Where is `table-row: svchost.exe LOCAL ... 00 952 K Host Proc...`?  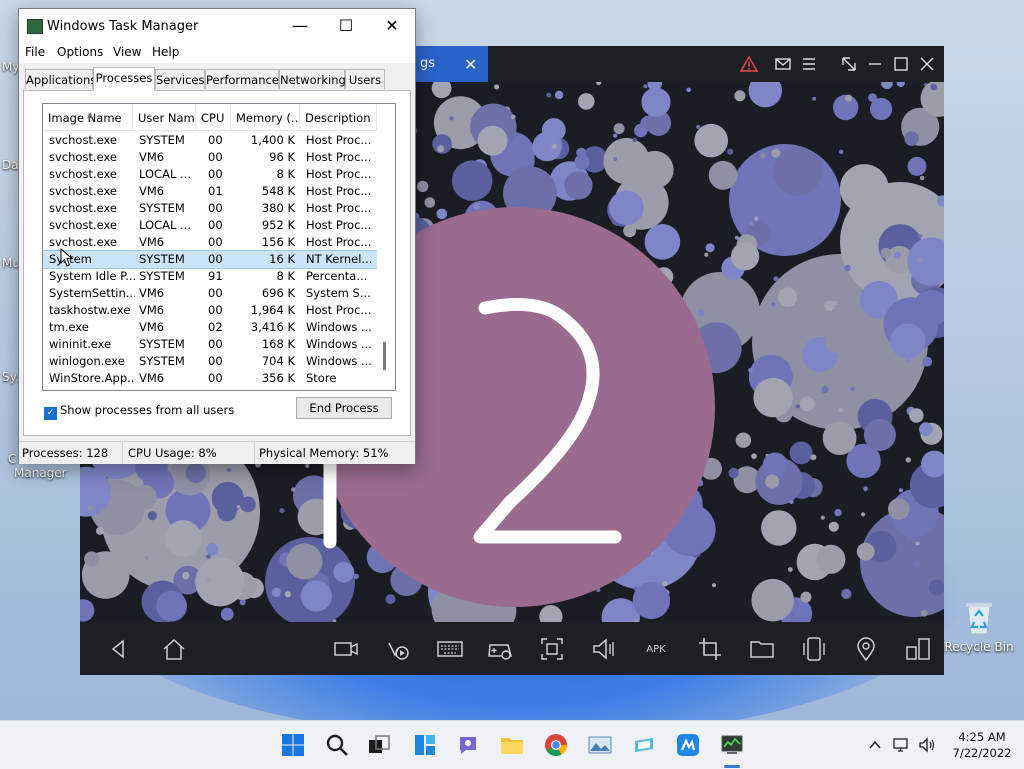 table-row: svchost.exe LOCAL ... 00 952 K Host Proc... is located at coordinates (210, 225).